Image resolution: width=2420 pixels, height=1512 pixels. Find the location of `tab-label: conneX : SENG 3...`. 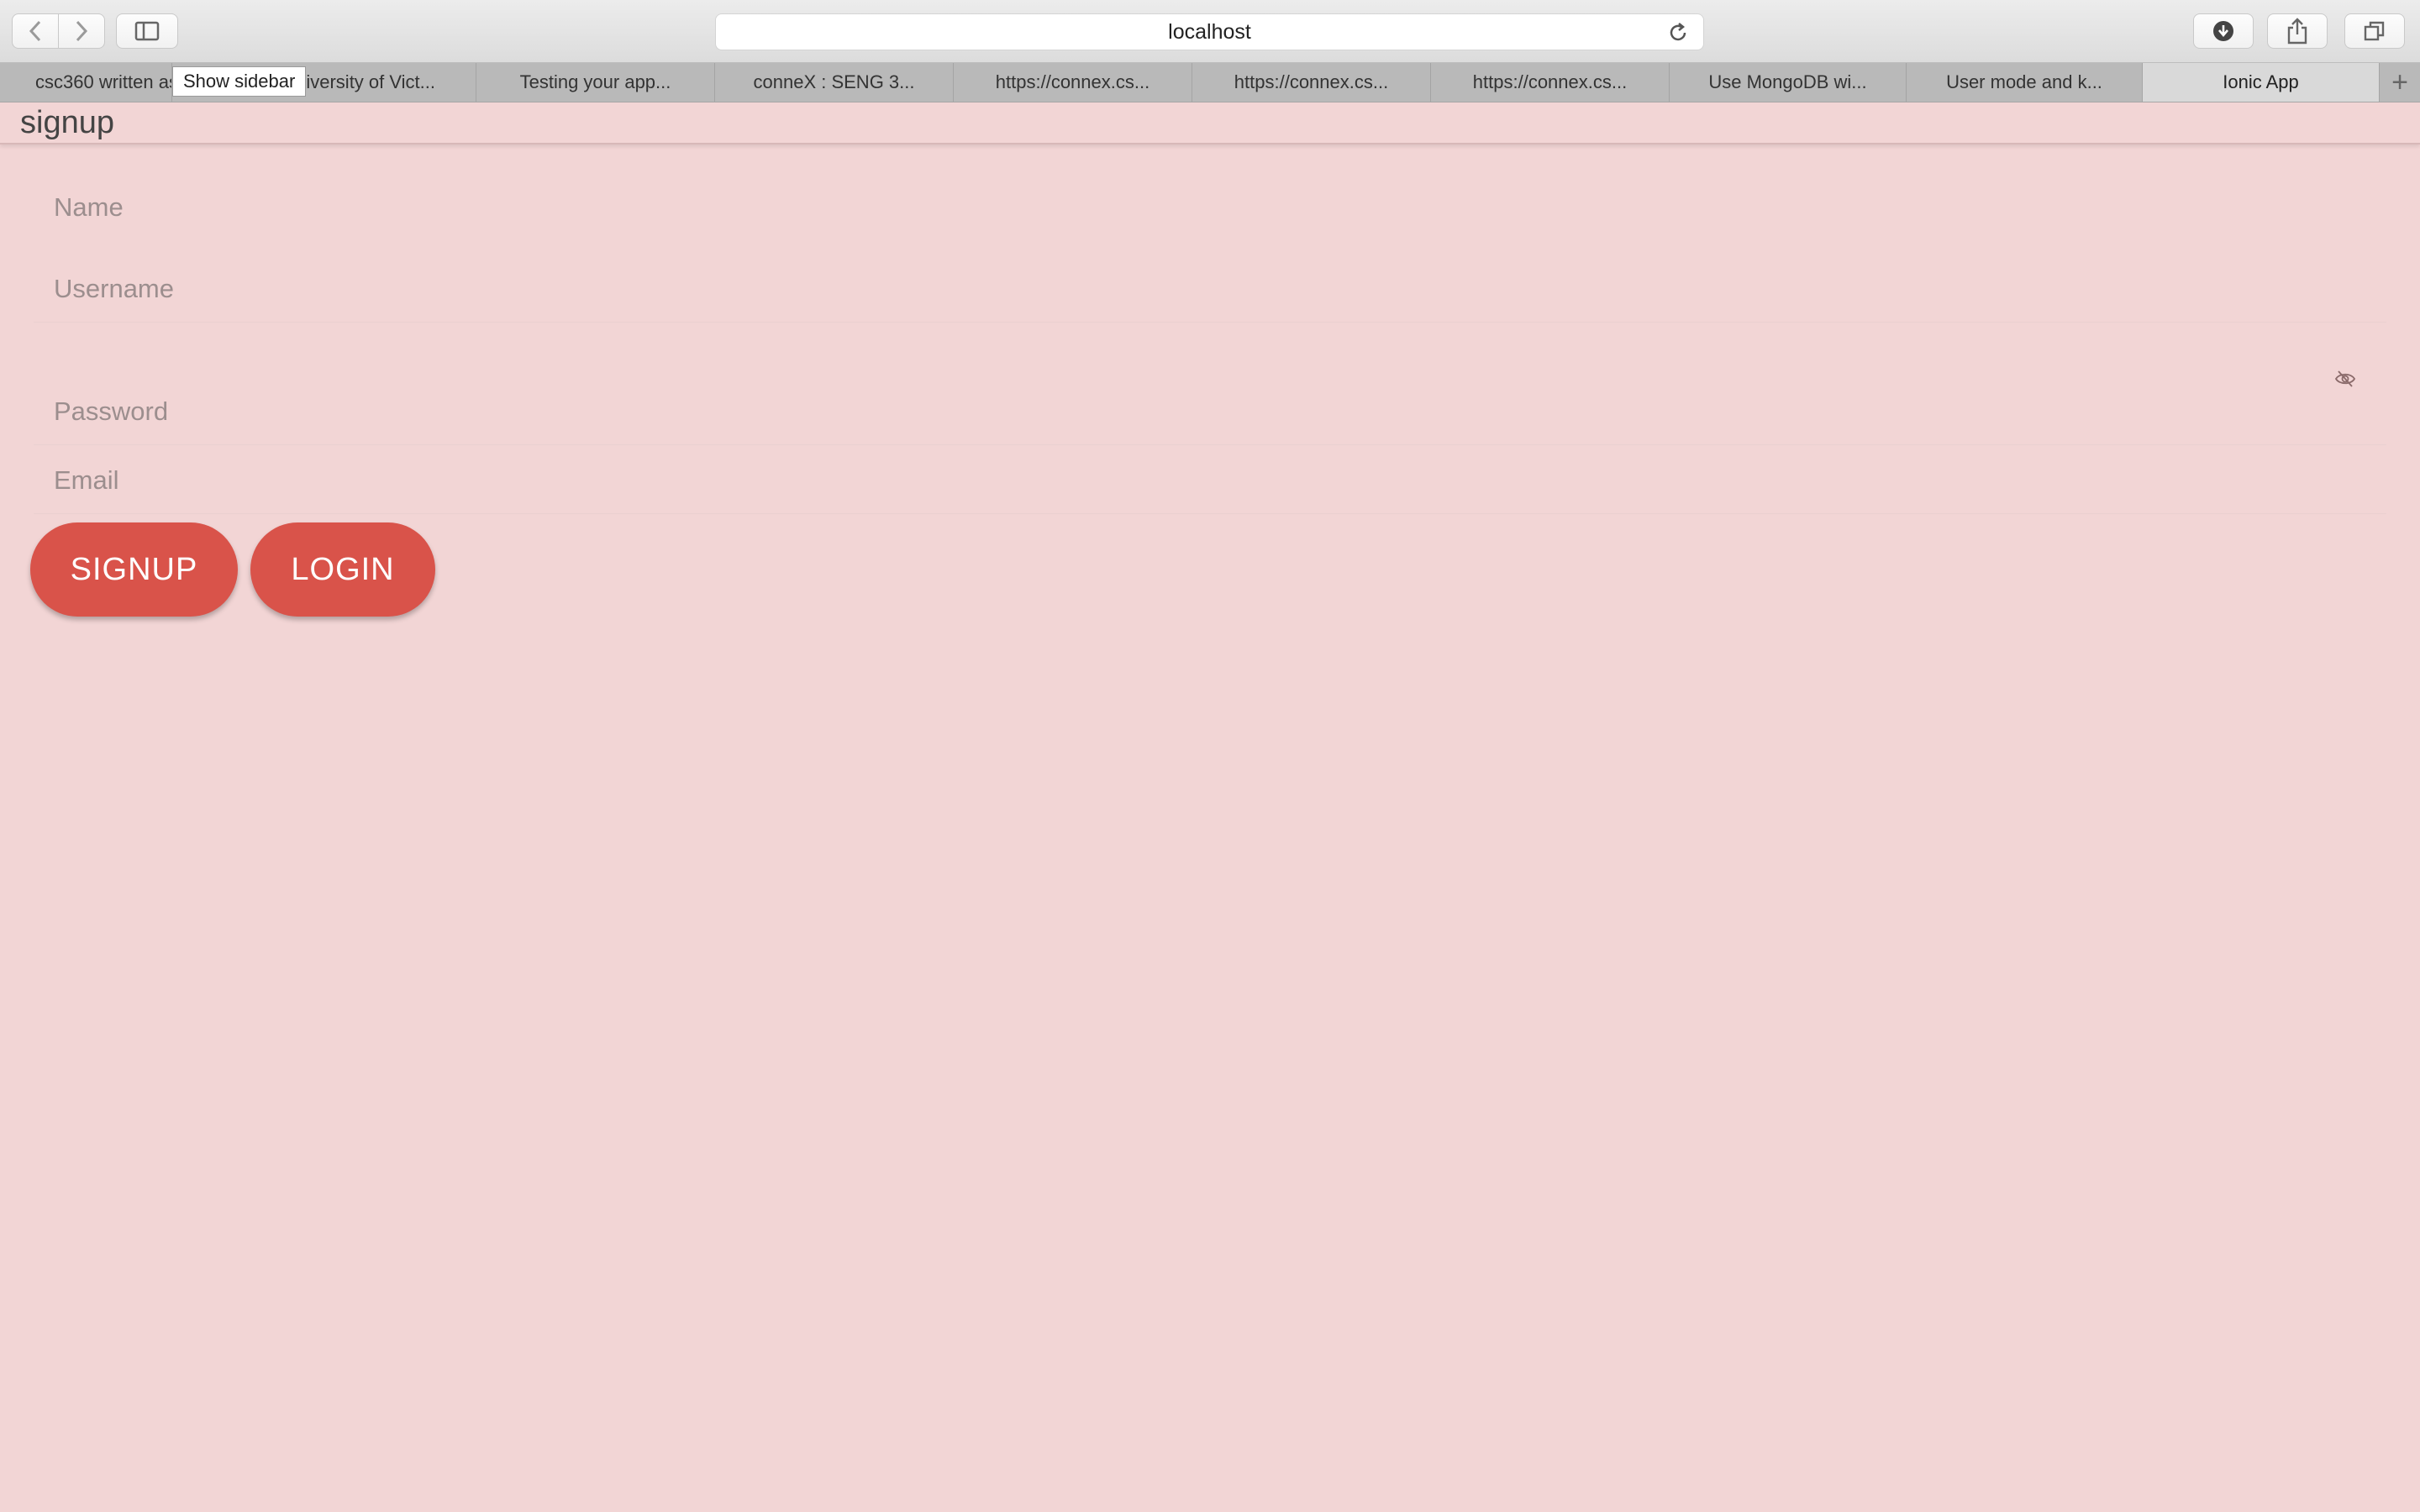

tab-label: conneX : SENG 3... is located at coordinates (834, 81).